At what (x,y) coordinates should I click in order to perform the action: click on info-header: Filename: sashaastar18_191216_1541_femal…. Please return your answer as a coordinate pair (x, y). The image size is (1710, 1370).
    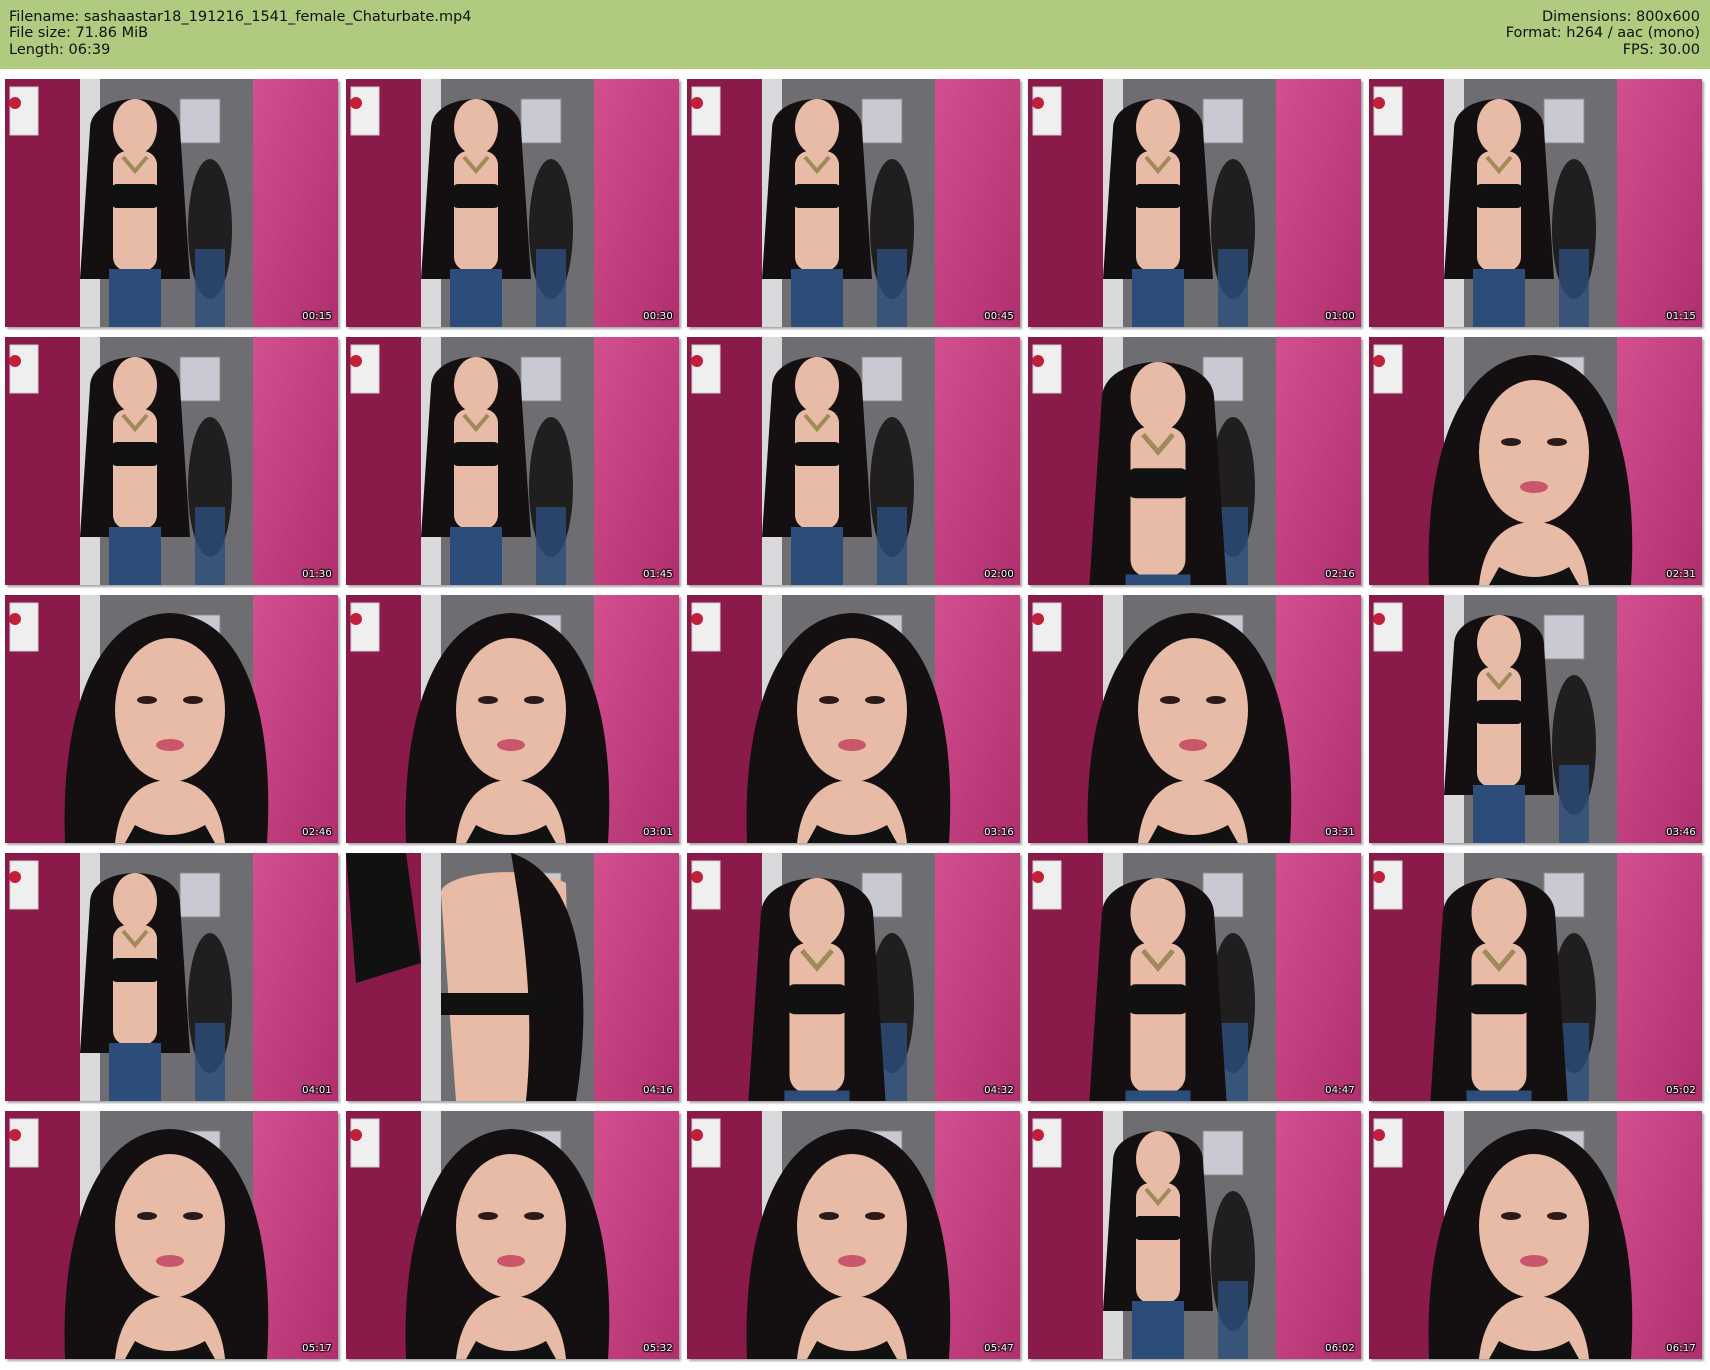
    Looking at the image, I should click on (855, 34).